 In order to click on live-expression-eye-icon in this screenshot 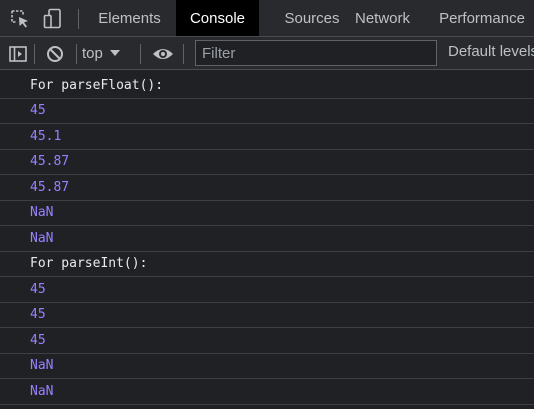, I will do `click(163, 54)`.